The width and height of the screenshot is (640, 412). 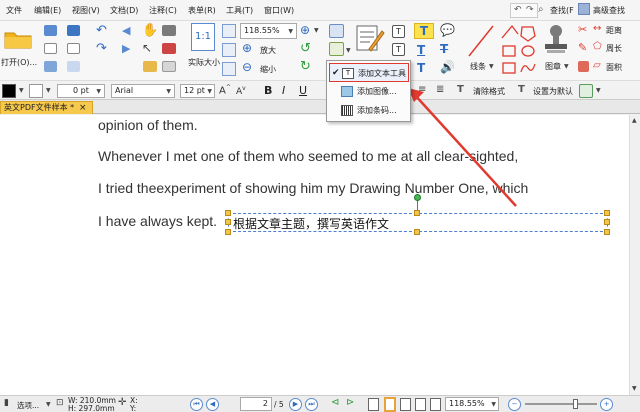 I want to click on zoom-out-button: −, so click(x=514, y=404).